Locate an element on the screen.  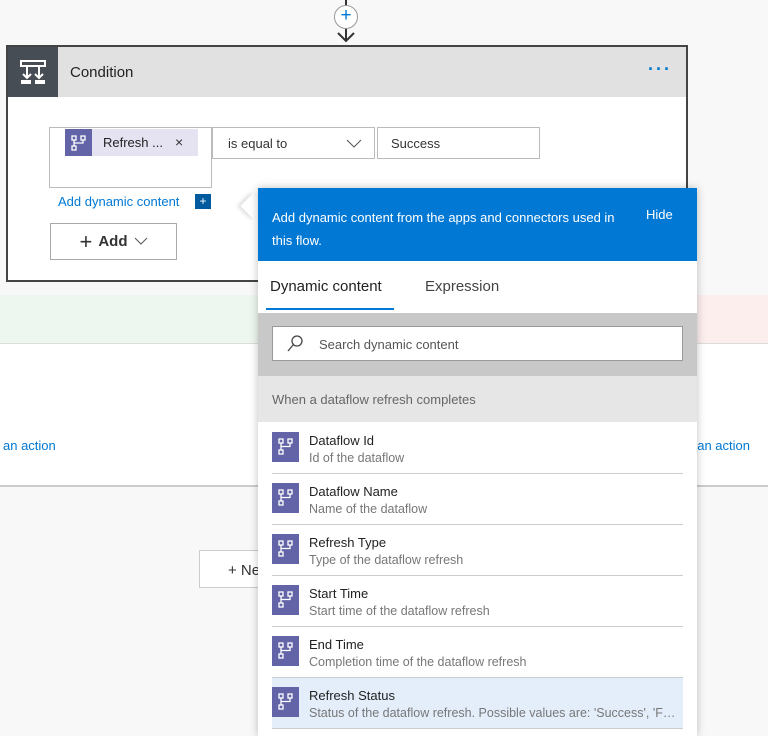
refresh-status-token: Refresh ... × is located at coordinates (131, 142).